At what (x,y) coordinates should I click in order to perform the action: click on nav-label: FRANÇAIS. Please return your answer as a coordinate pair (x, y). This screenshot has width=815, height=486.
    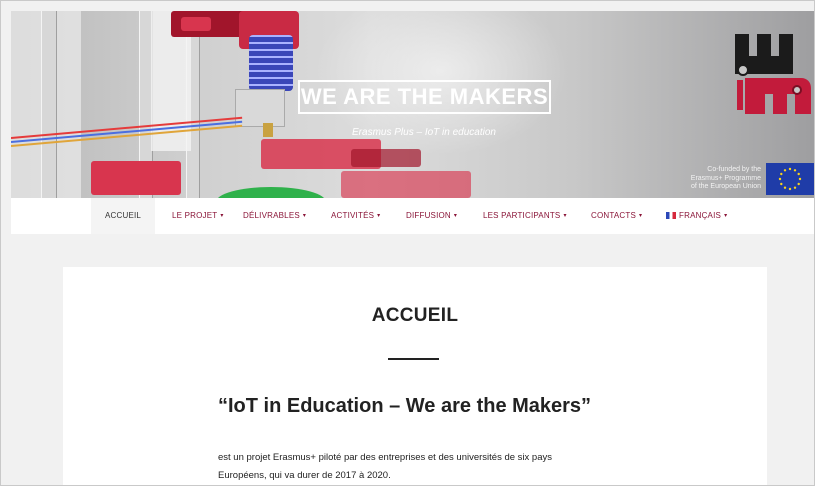
    Looking at the image, I should click on (700, 215).